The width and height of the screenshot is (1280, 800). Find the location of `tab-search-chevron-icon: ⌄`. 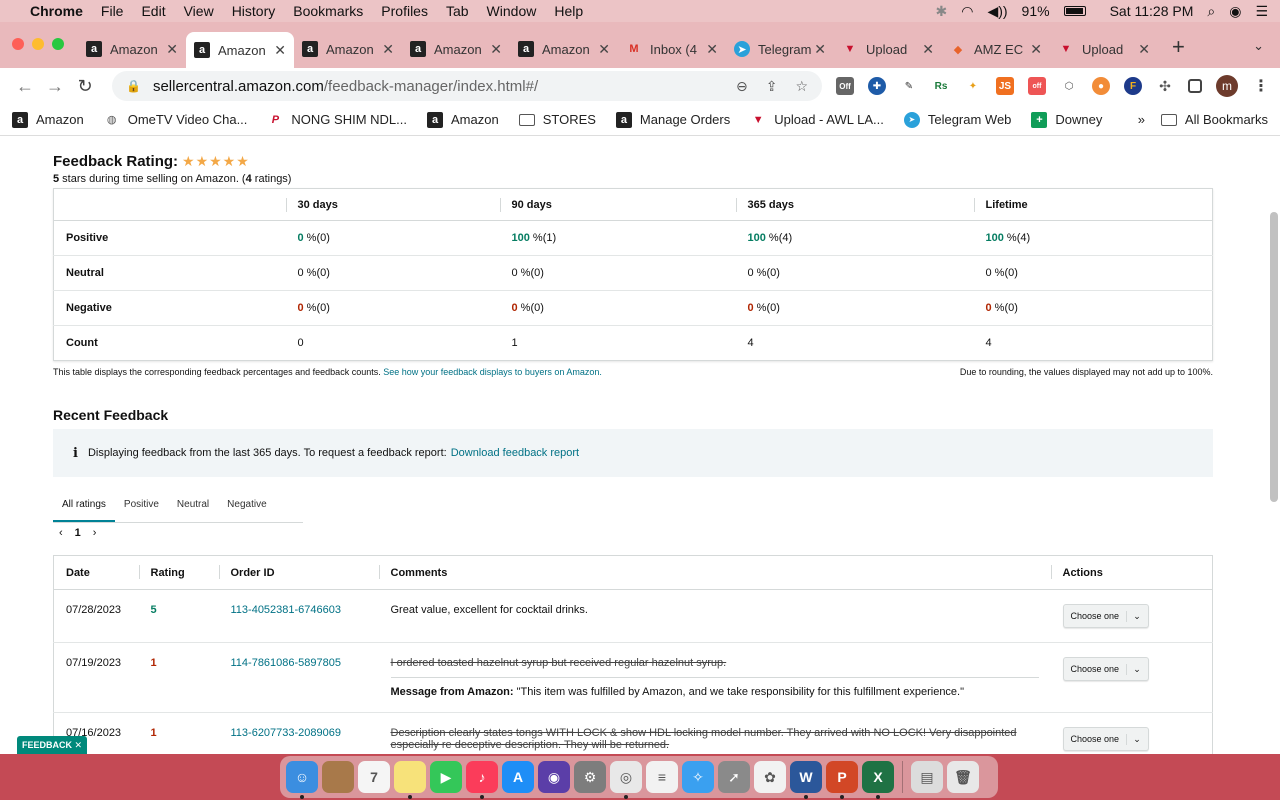

tab-search-chevron-icon: ⌄ is located at coordinates (1258, 46).